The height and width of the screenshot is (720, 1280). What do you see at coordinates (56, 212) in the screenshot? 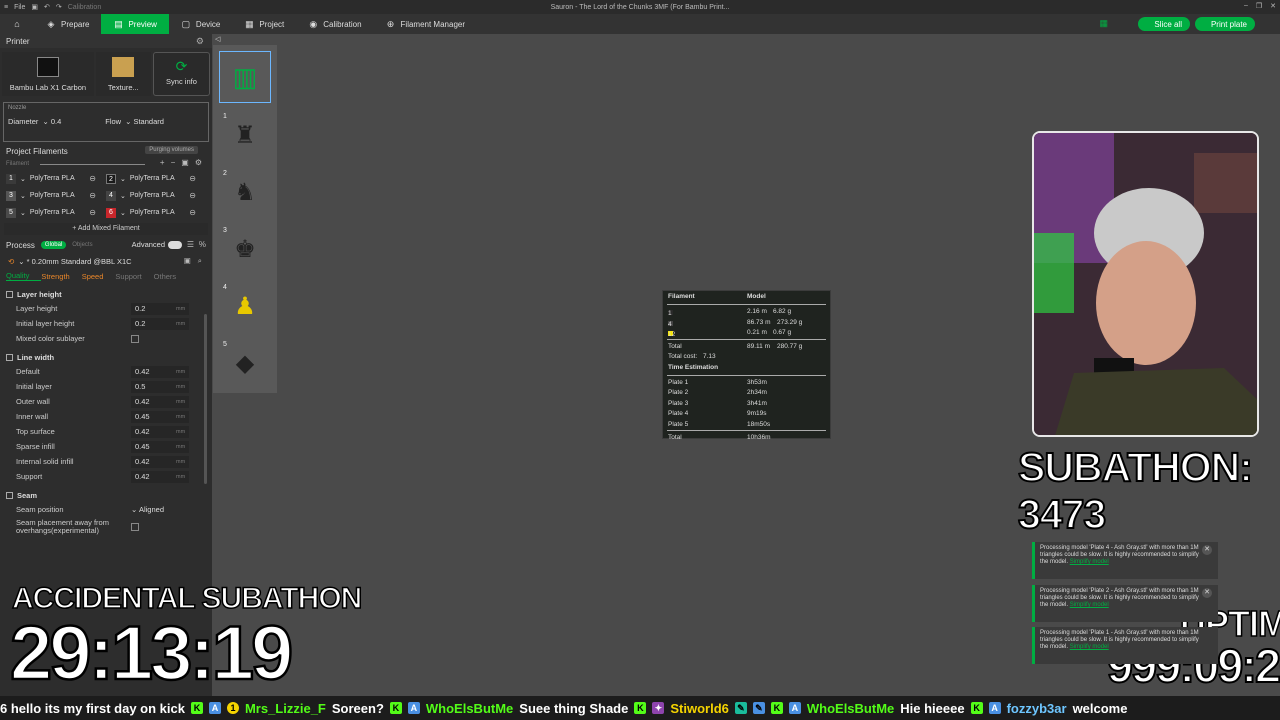
I see `filament-item: 5 ⌄ PolyTerra PLA ⊖` at bounding box center [56, 212].